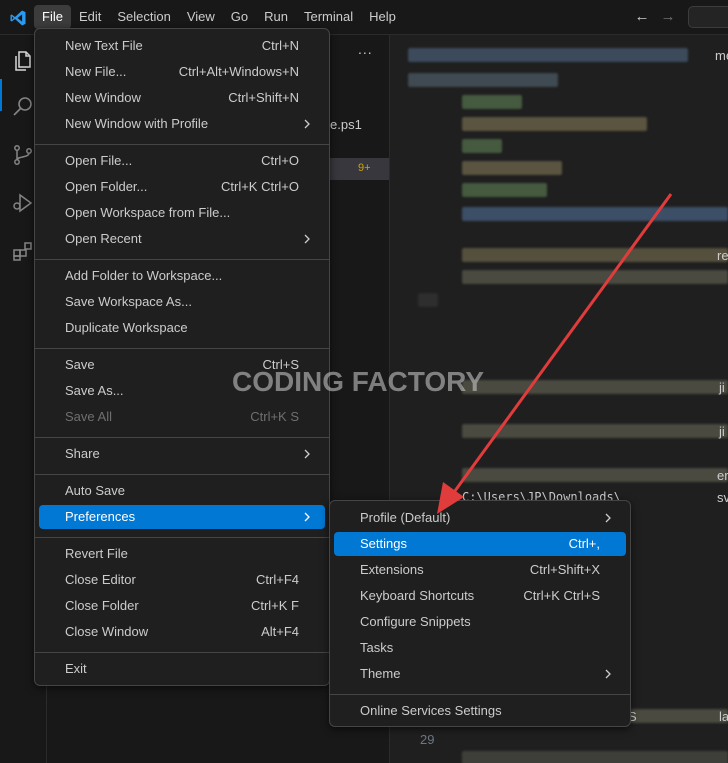 The image size is (728, 763). I want to click on menu-item-close-window: Close Window Alt+F4, so click(182, 632).